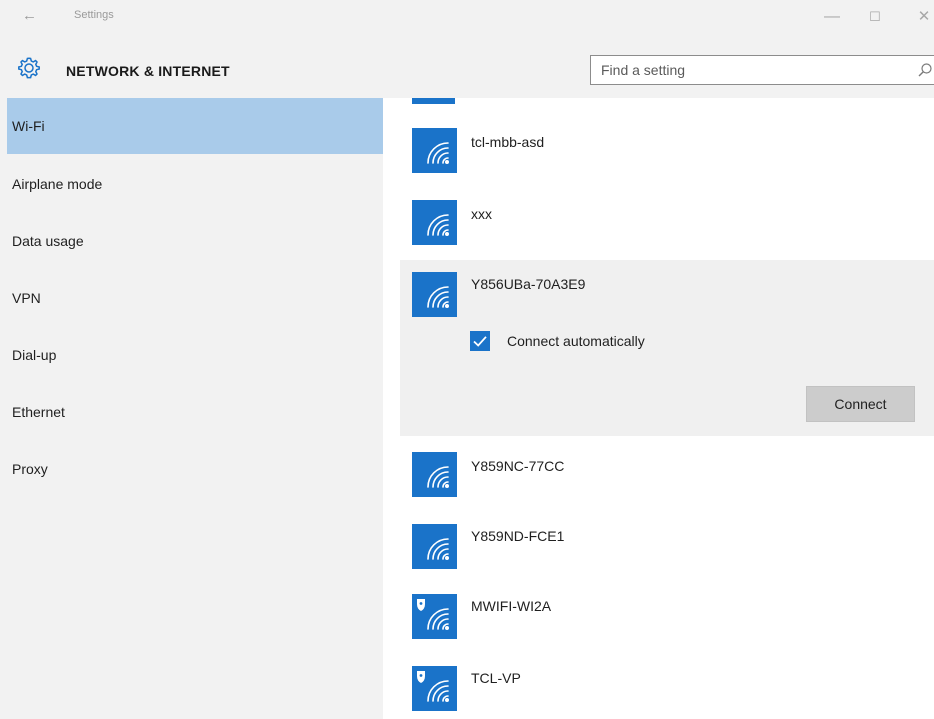  What do you see at coordinates (528, 284) in the screenshot?
I see `network-name: Y856UBa-70A3E9` at bounding box center [528, 284].